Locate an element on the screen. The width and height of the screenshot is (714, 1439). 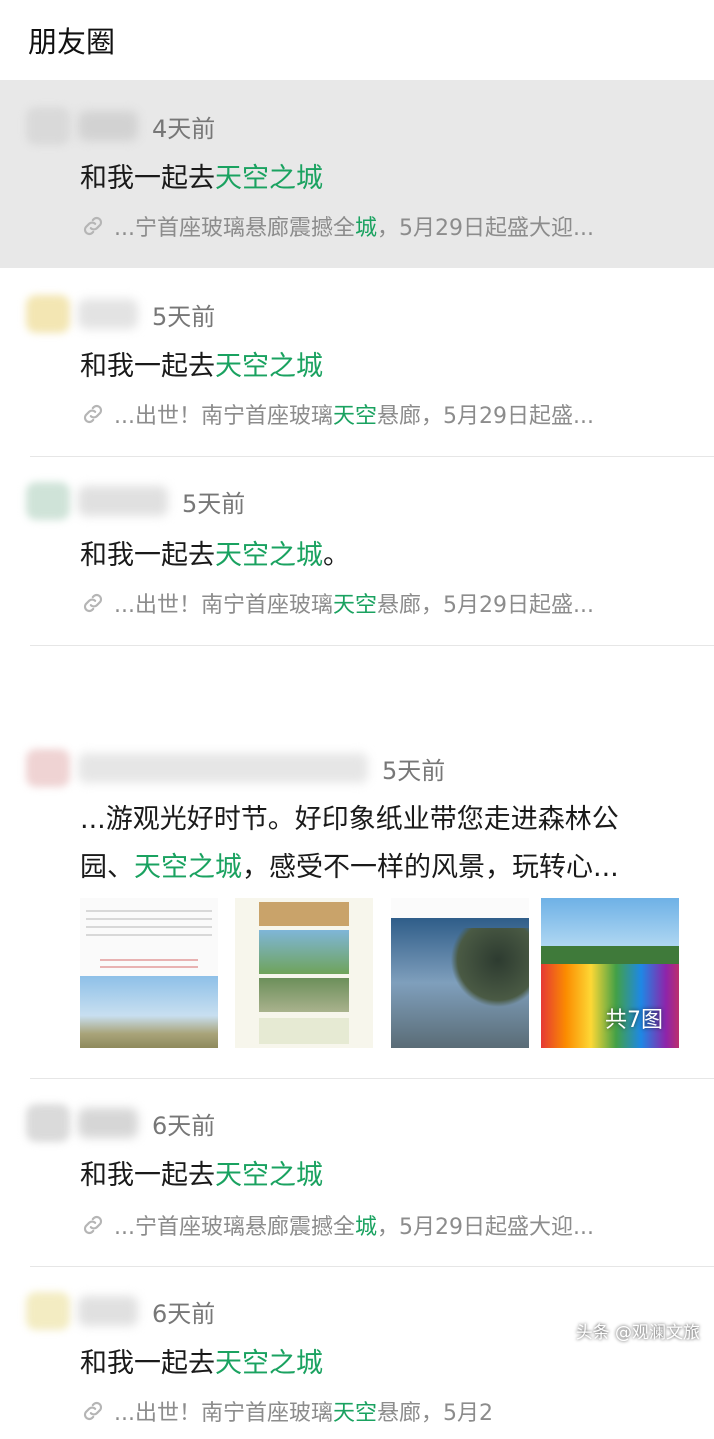
moments-header: 朋友圈 is located at coordinates (357, 40).